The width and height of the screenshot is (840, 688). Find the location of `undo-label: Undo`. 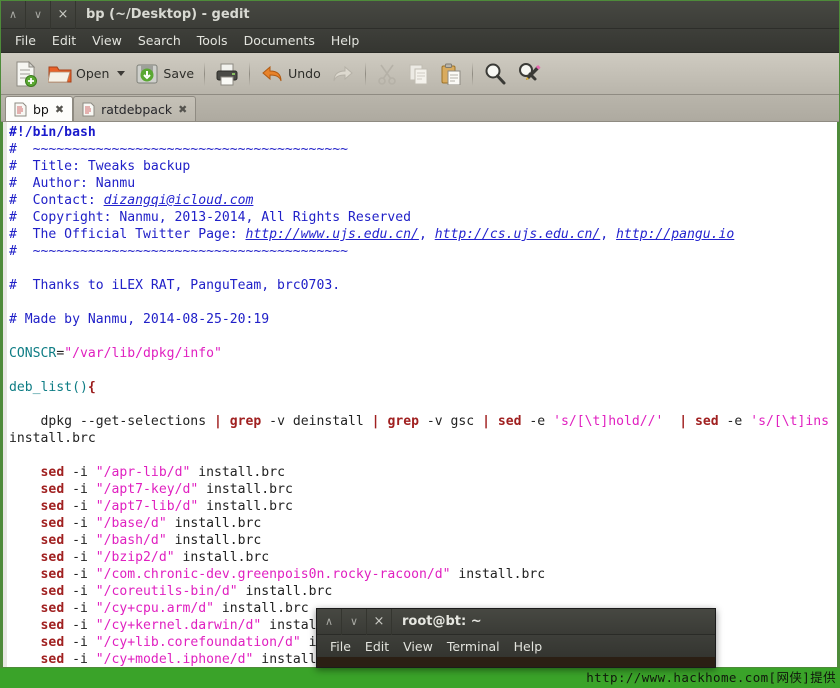

undo-label: Undo is located at coordinates (304, 73).